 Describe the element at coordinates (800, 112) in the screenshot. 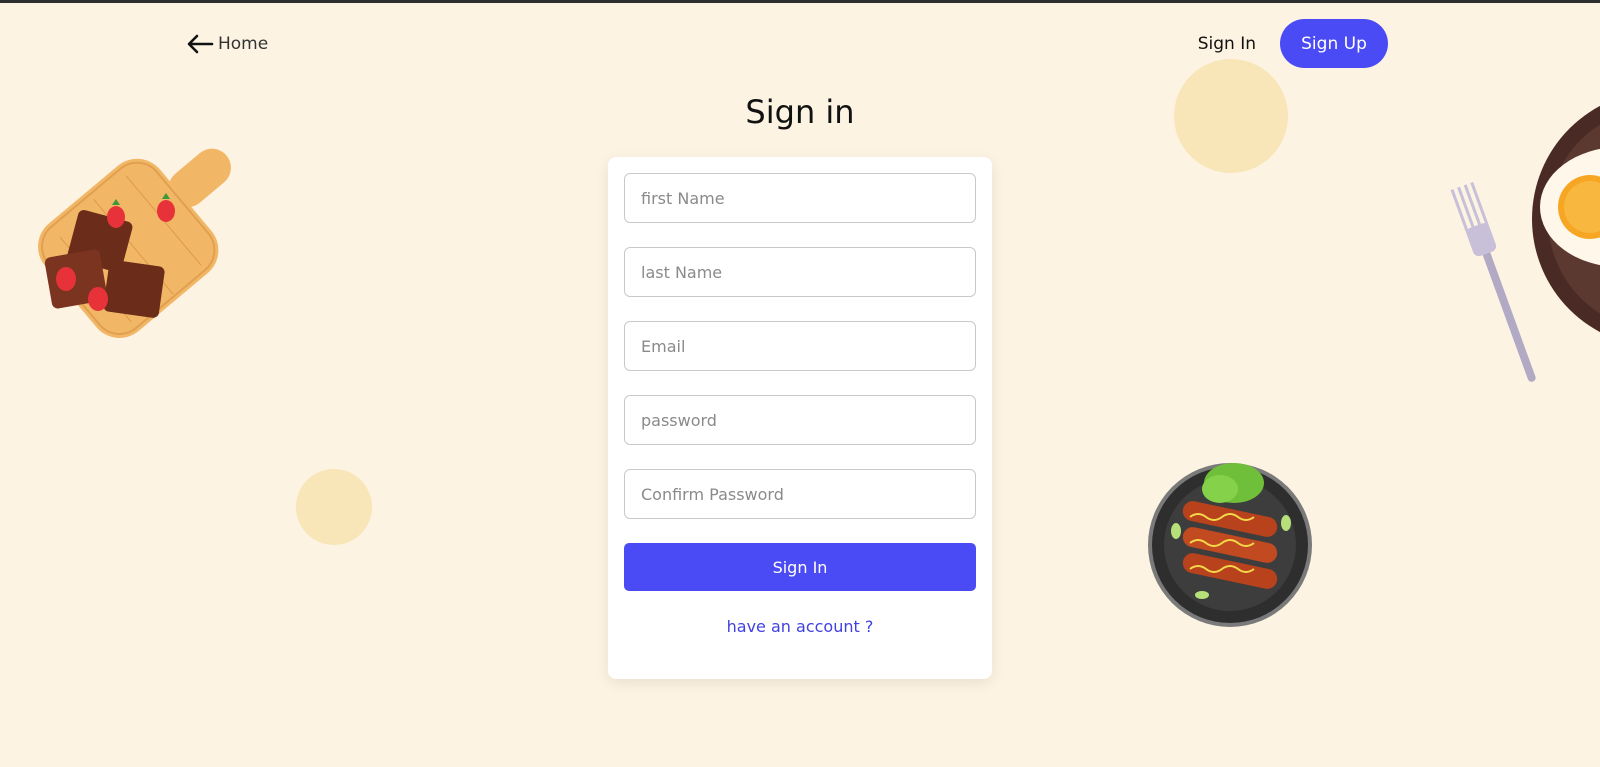

I see `page-title: Sign in` at that location.